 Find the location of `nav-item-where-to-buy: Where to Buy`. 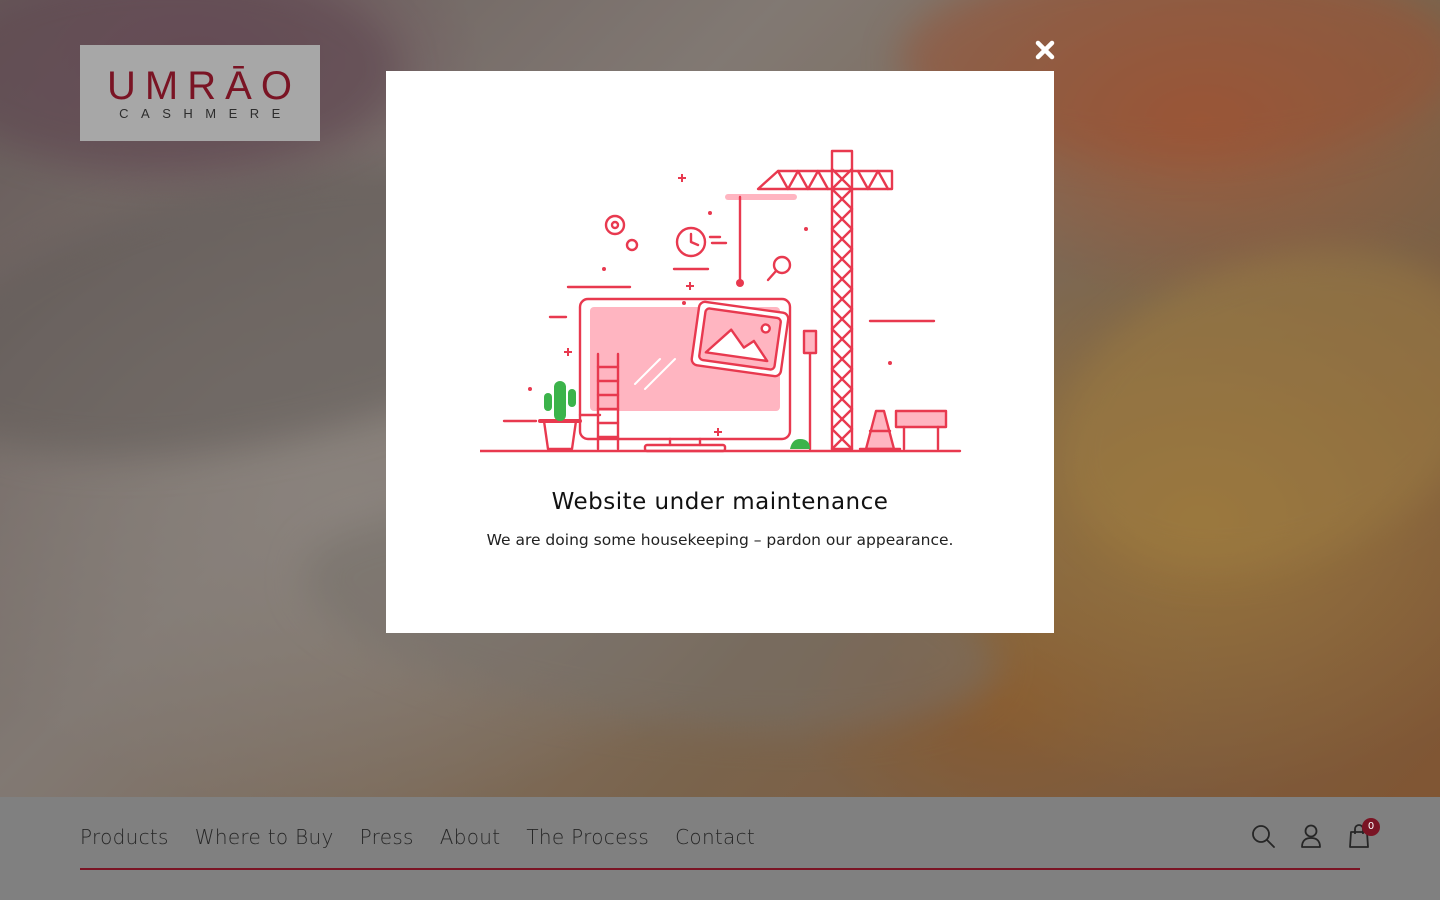

nav-item-where-to-buy: Where to Buy is located at coordinates (264, 837).